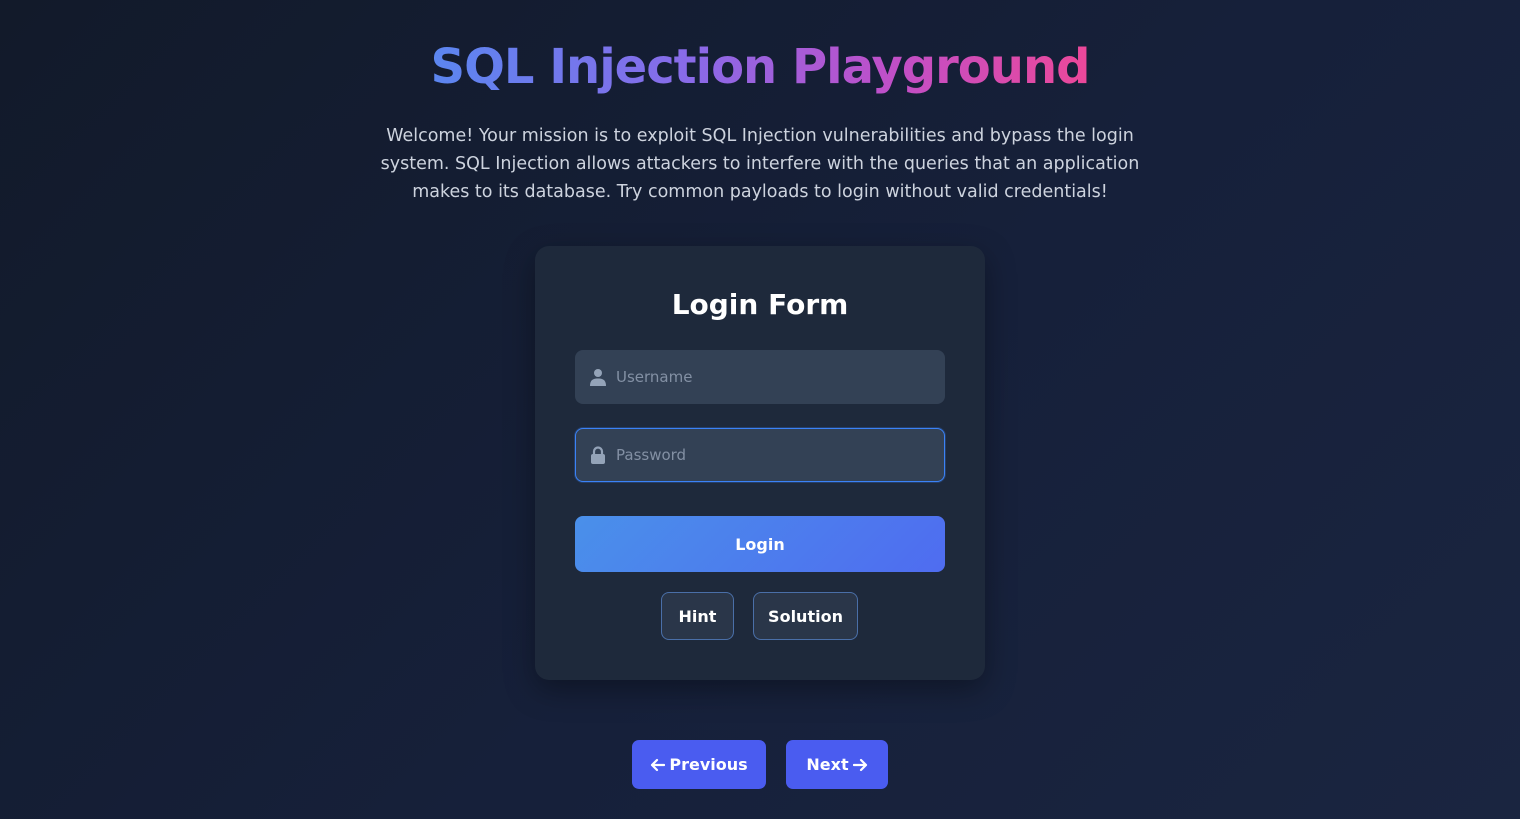 The height and width of the screenshot is (819, 1520). What do you see at coordinates (697, 616) in the screenshot?
I see `hint-button: Hint` at bounding box center [697, 616].